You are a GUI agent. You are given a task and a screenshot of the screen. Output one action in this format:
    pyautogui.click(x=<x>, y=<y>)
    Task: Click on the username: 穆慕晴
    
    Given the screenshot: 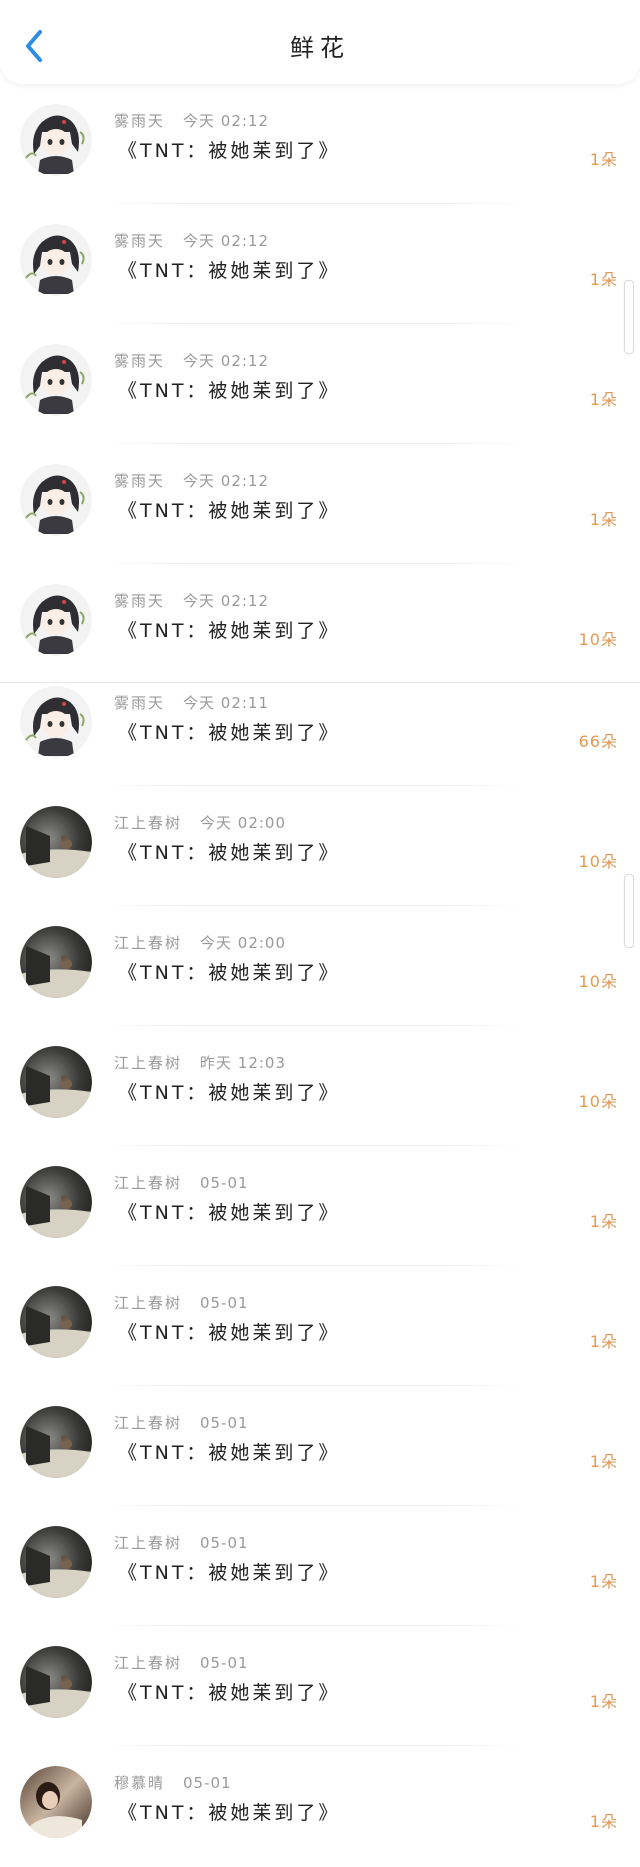 What is the action you would take?
    pyautogui.click(x=139, y=1783)
    